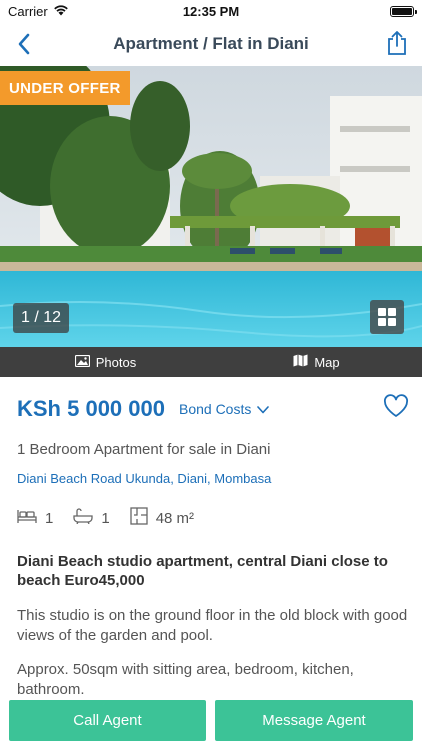  Describe the element at coordinates (144, 449) in the screenshot. I see `listing-subtitle: 1 Bedroom Apartment for sale in Diani` at that location.